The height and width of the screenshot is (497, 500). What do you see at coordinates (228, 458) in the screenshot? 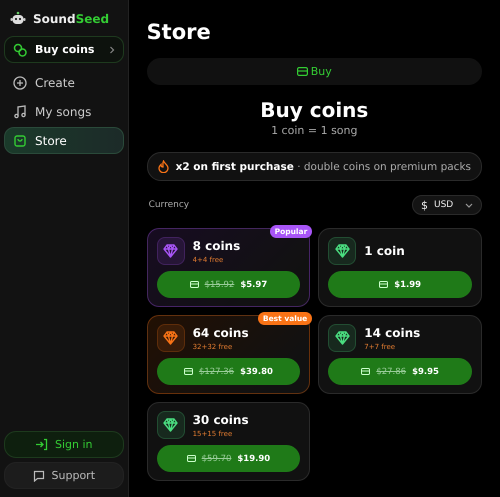
I see `buy-button: $59.70 $19.90` at bounding box center [228, 458].